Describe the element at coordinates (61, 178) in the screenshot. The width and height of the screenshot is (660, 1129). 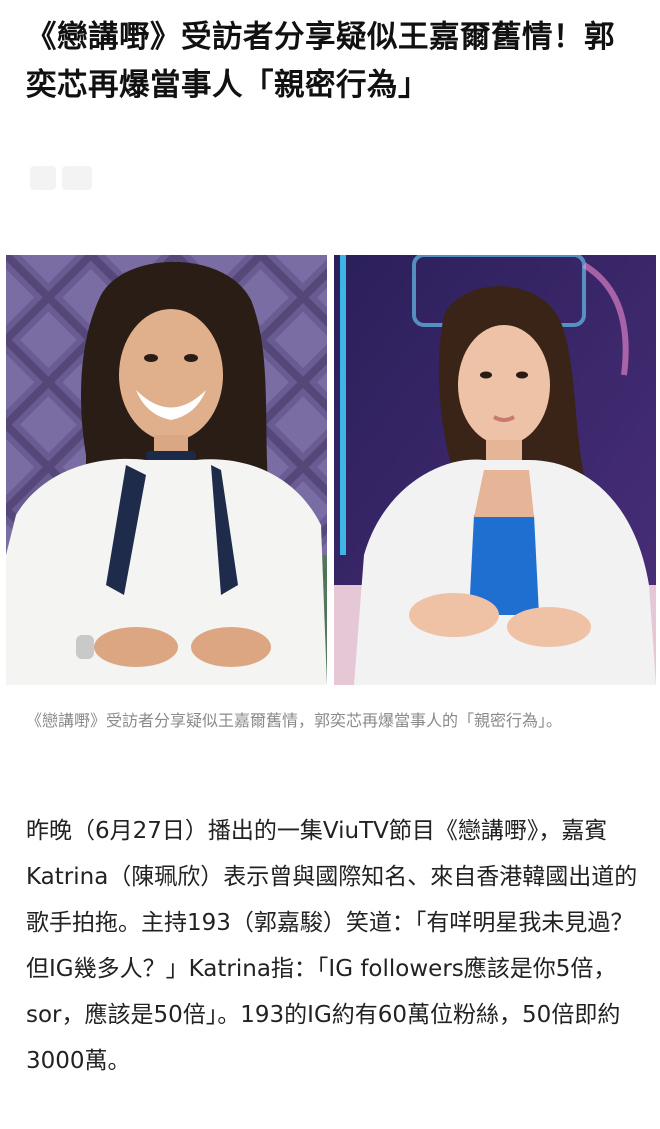
I see `faint-watermark` at that location.